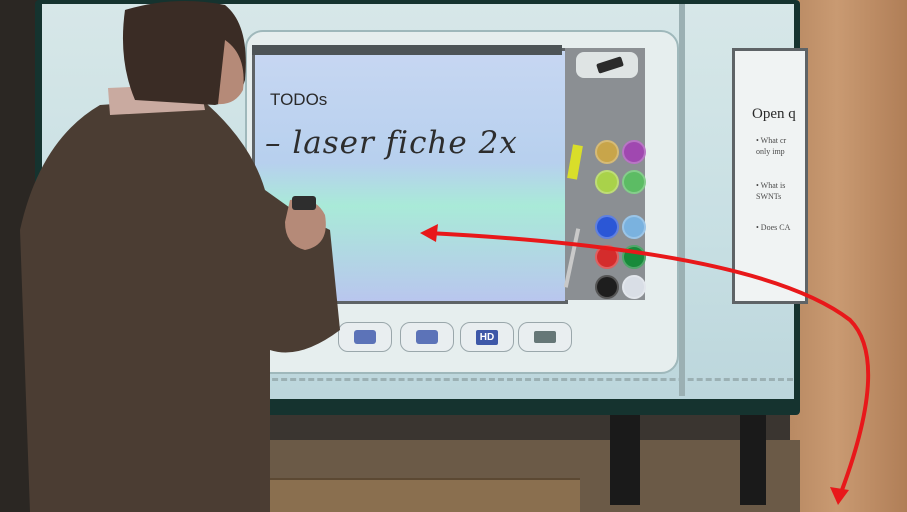  I want to click on arrow-head-end, so click(839, 496).